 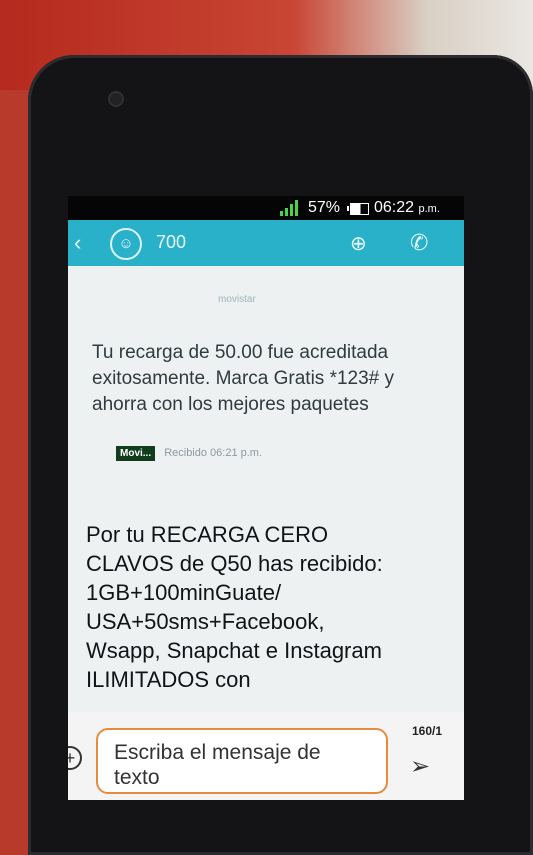 I want to click on add-attachment-icon: +, so click(x=75, y=758).